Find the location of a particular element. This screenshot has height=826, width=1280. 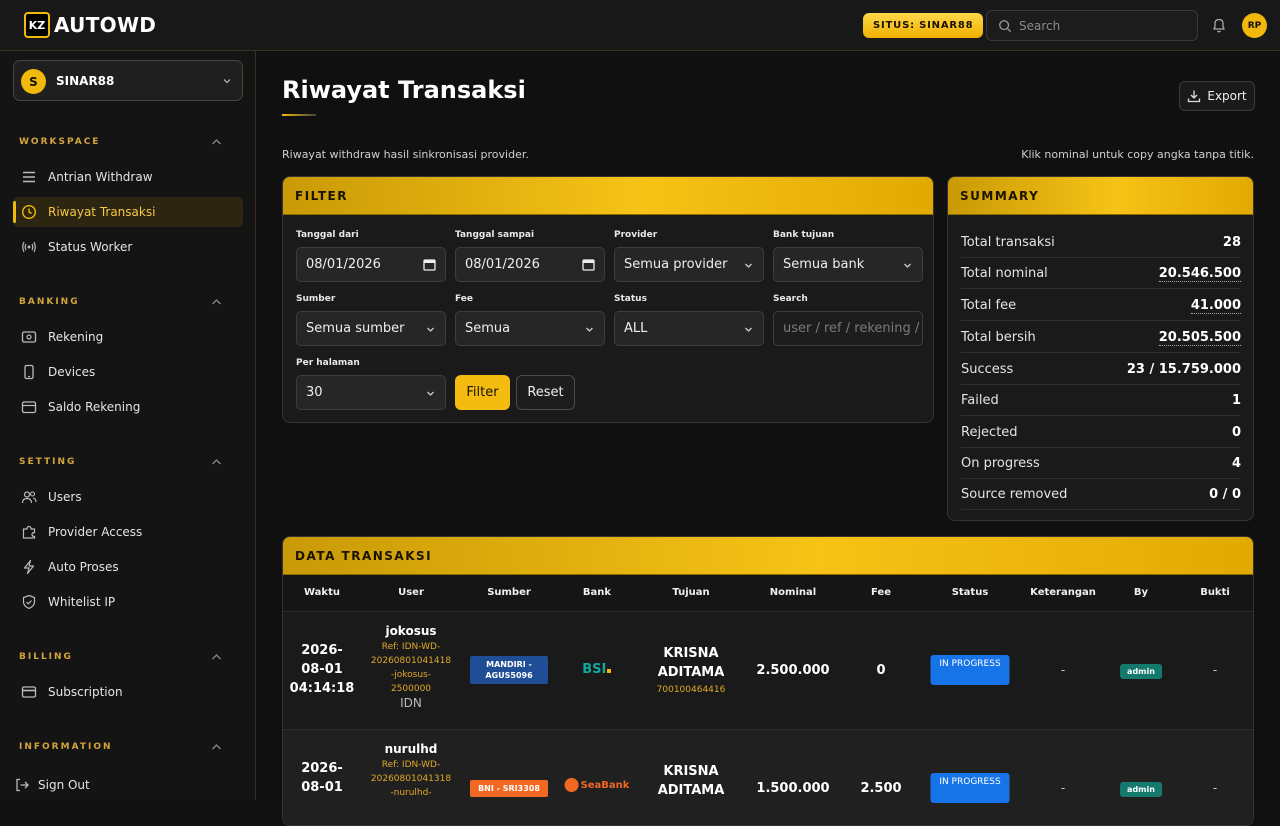

sidebar-item-label: Whitelist IP is located at coordinates (82, 602).